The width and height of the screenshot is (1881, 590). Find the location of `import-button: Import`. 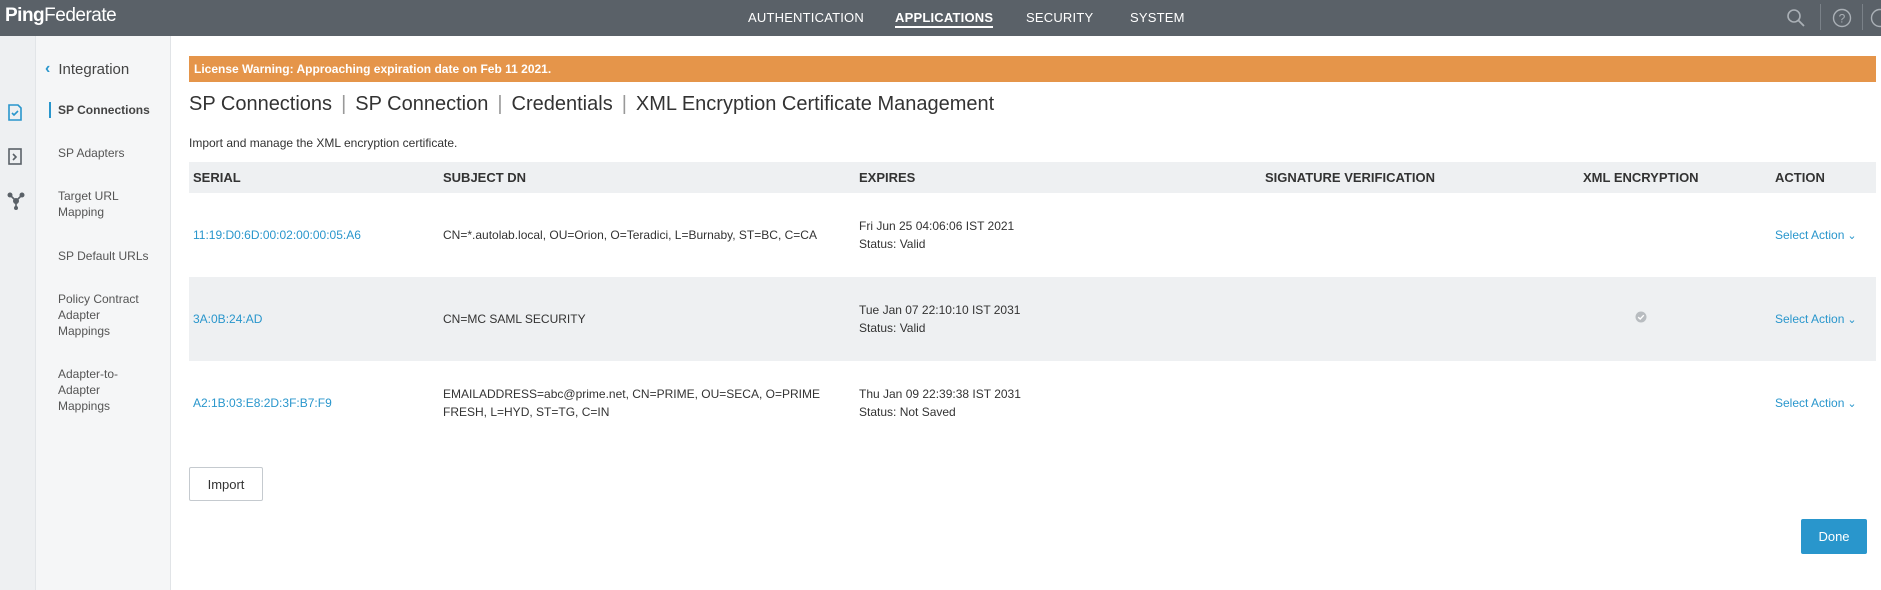

import-button: Import is located at coordinates (226, 484).